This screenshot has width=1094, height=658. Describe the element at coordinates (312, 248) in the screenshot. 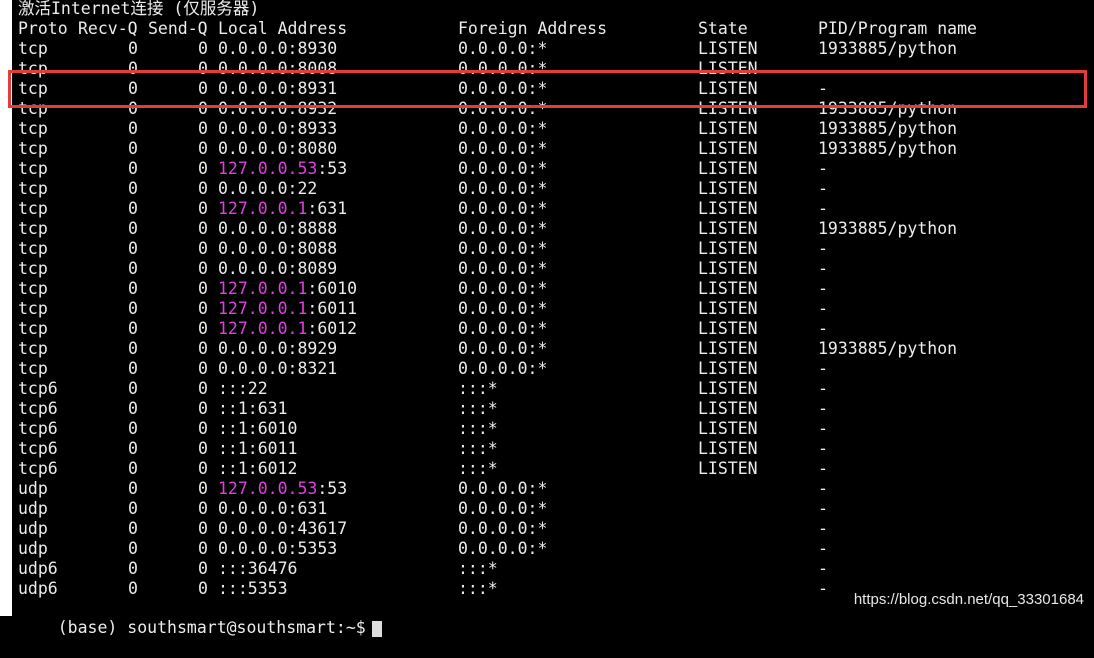

I see `local-port: :8088` at that location.